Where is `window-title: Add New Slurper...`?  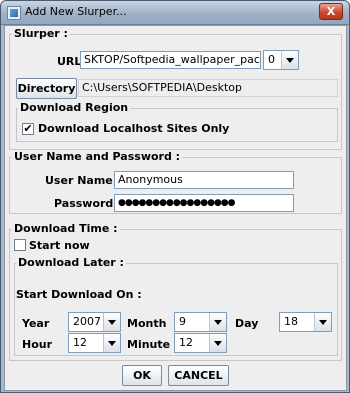 window-title: Add New Slurper... is located at coordinates (76, 11).